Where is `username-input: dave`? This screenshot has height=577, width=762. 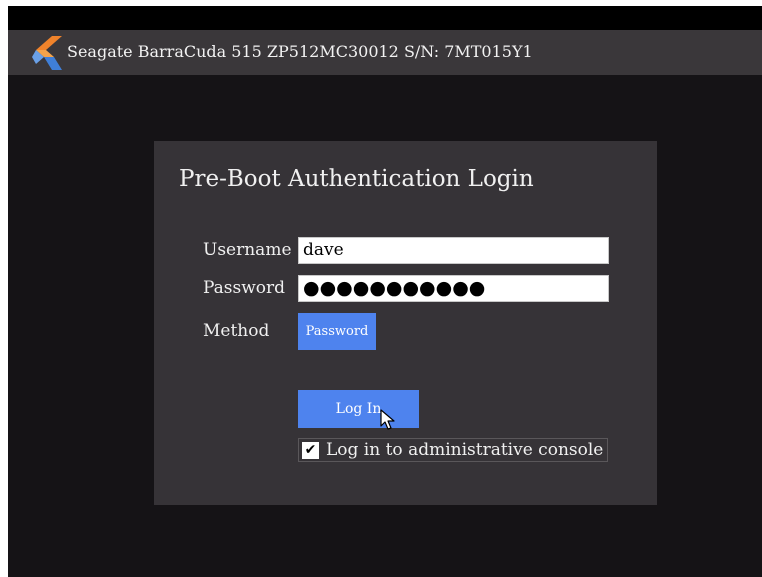 username-input: dave is located at coordinates (453, 250).